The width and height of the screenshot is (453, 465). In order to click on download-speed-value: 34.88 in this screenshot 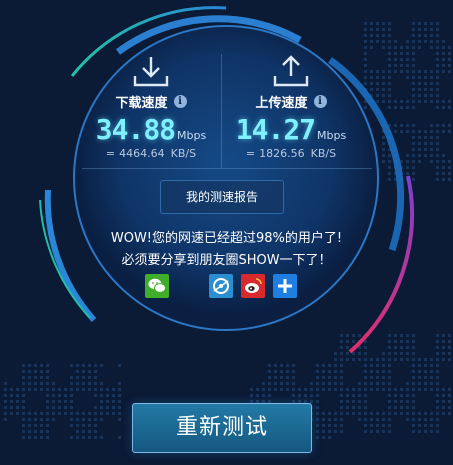, I will do `click(135, 129)`.